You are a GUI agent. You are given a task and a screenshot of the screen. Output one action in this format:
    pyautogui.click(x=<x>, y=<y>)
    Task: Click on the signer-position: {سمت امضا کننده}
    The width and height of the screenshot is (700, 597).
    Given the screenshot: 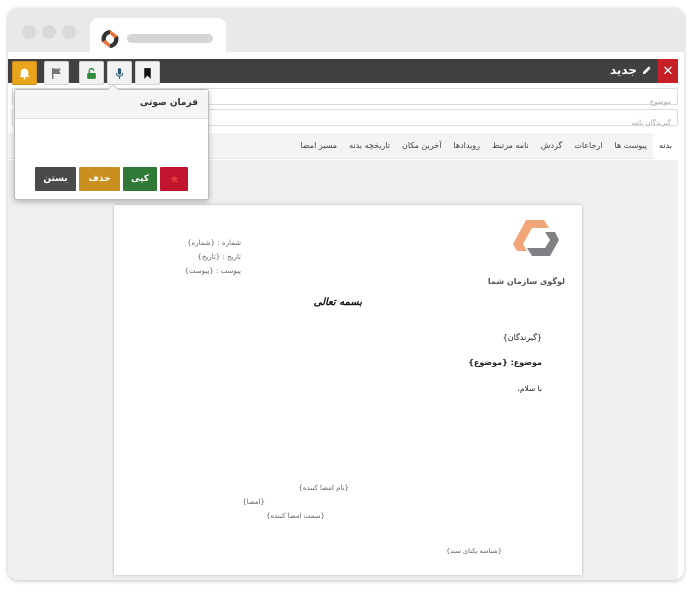 What is the action you would take?
    pyautogui.click(x=295, y=516)
    